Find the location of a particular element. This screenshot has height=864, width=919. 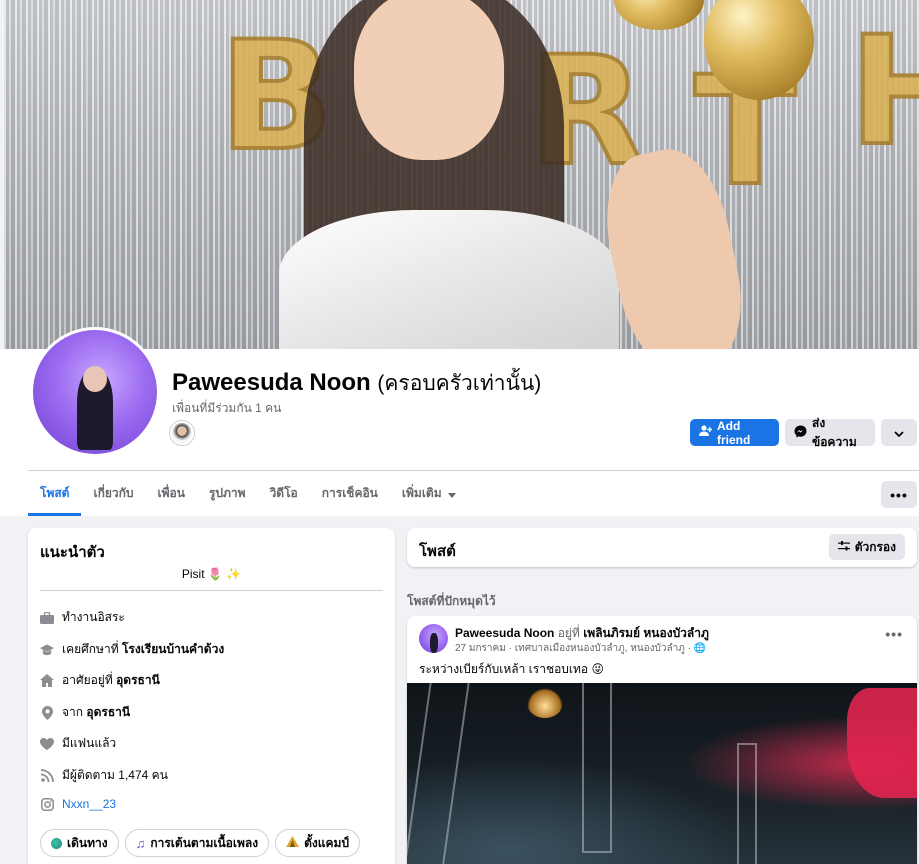

intro-education-prefix: เคยศึกษาที่ is located at coordinates (92, 649).